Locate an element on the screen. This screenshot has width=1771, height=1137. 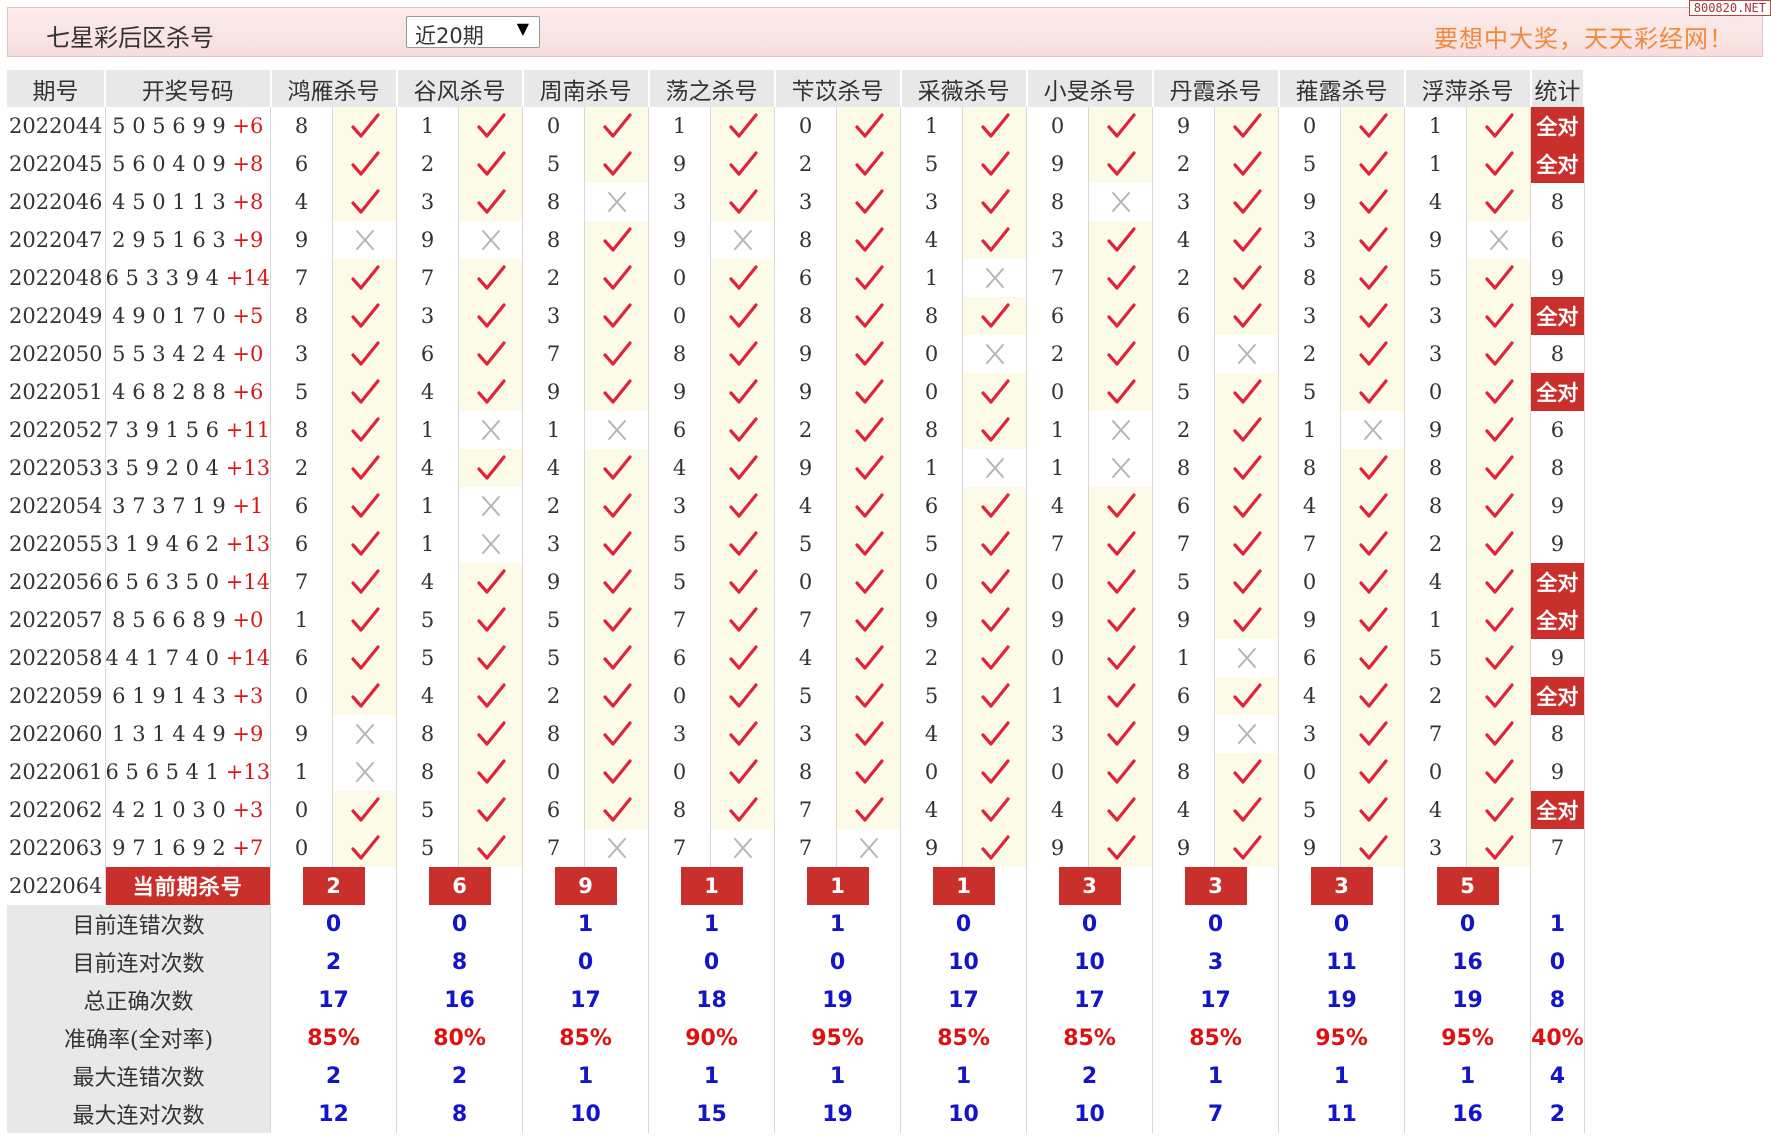
column-header-expert: 鸿雁杀号 is located at coordinates (334, 88).